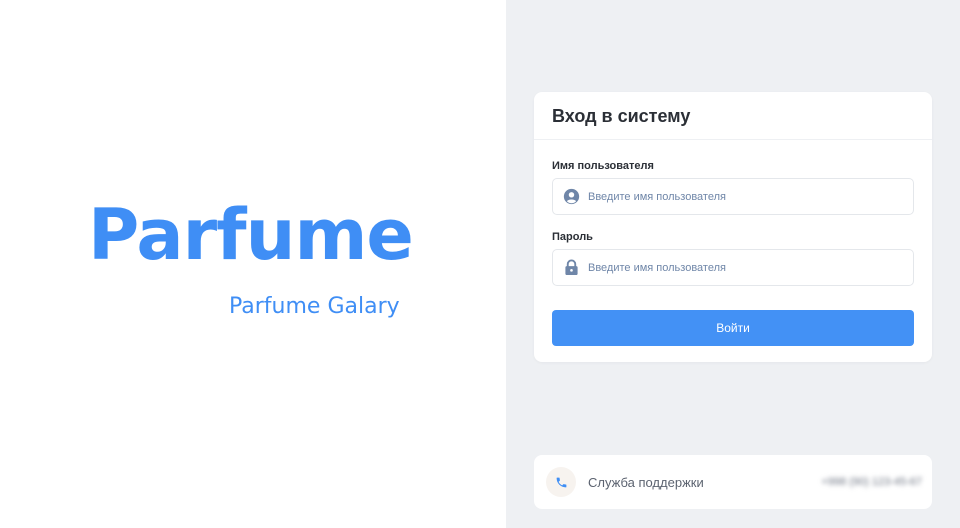  I want to click on username-field-group: Имя пользователя, so click(733, 187).